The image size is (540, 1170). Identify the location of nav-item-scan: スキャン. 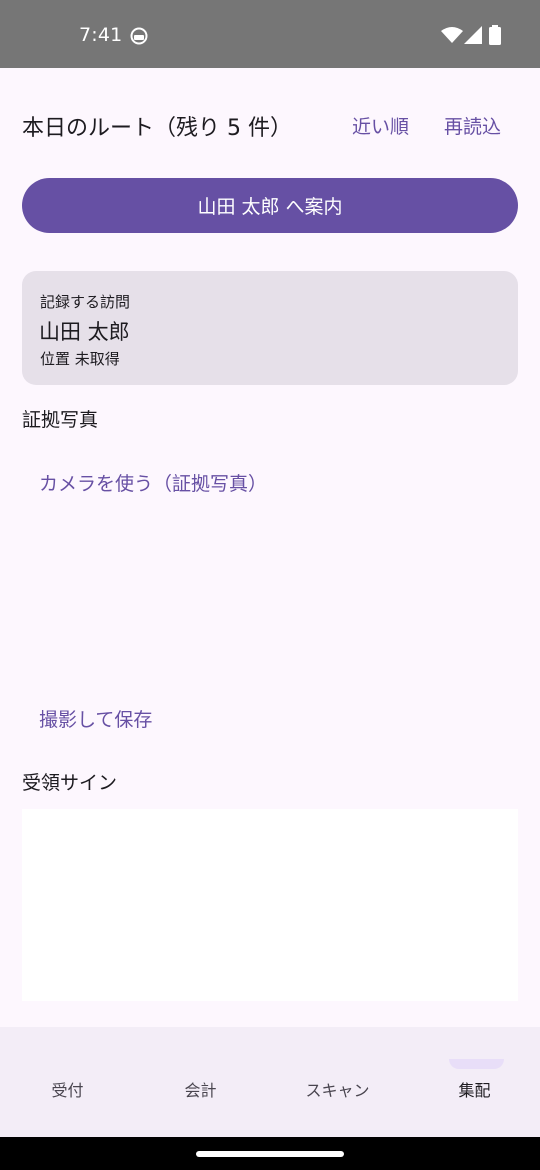
(337, 1082).